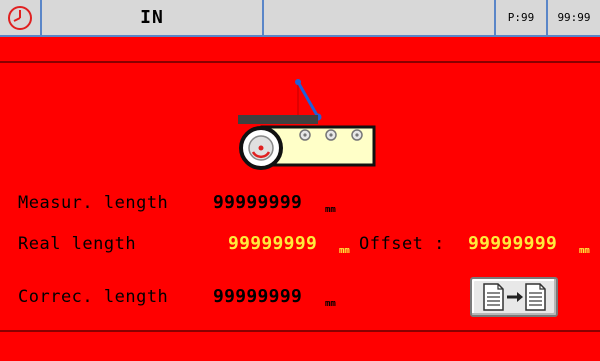 The height and width of the screenshot is (361, 600). I want to click on real-length-label: Real length, so click(77, 244).